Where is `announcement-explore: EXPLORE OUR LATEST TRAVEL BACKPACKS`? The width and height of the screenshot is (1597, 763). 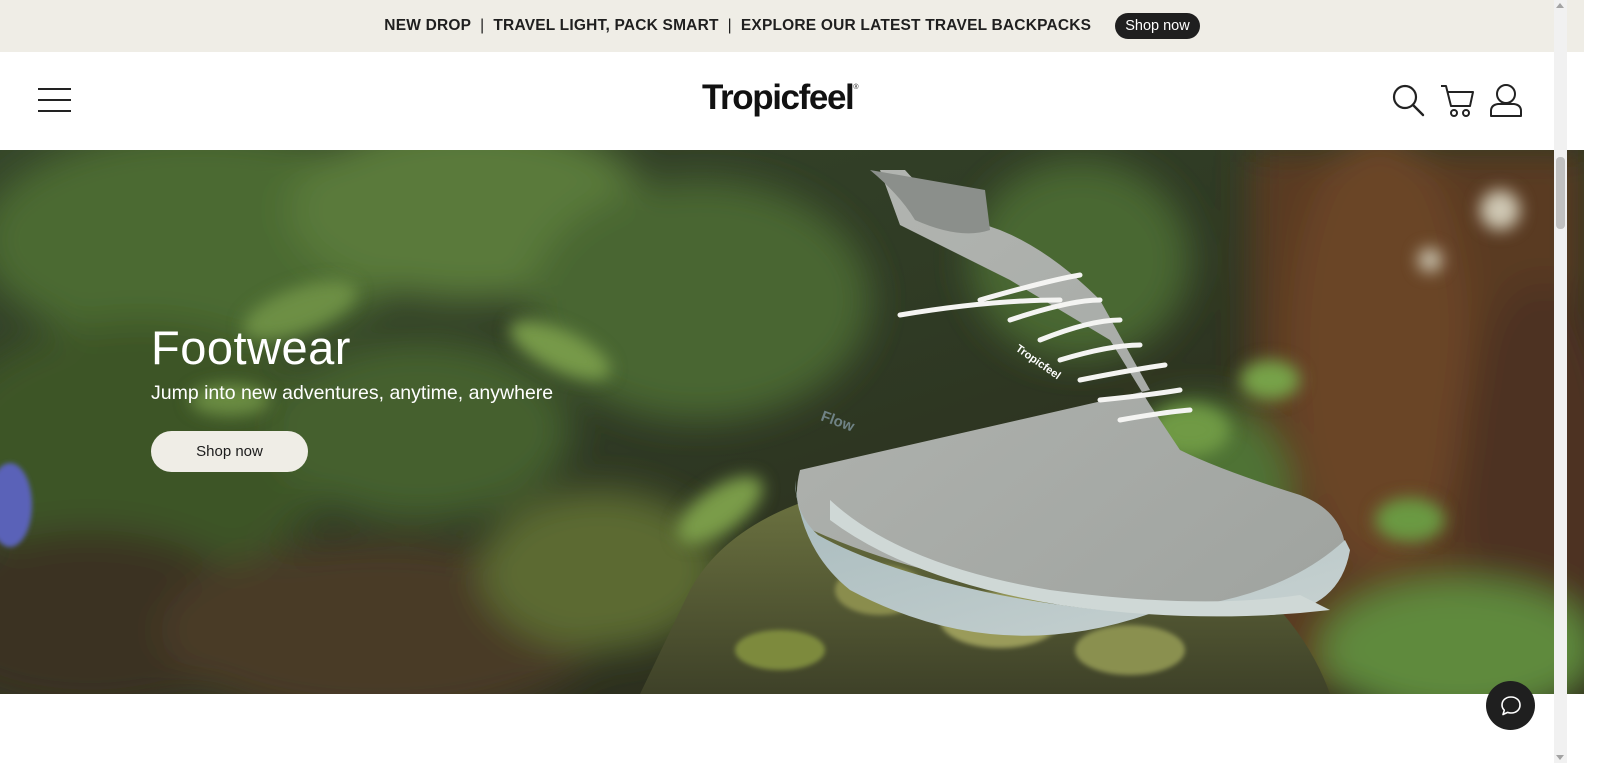 announcement-explore: EXPLORE OUR LATEST TRAVEL BACKPACKS is located at coordinates (916, 25).